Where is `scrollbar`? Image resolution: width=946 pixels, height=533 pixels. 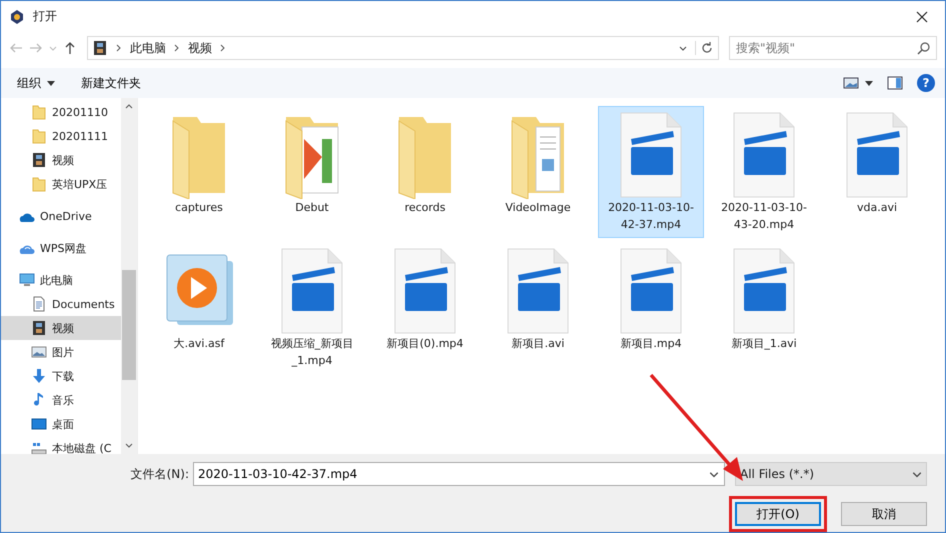 scrollbar is located at coordinates (129, 276).